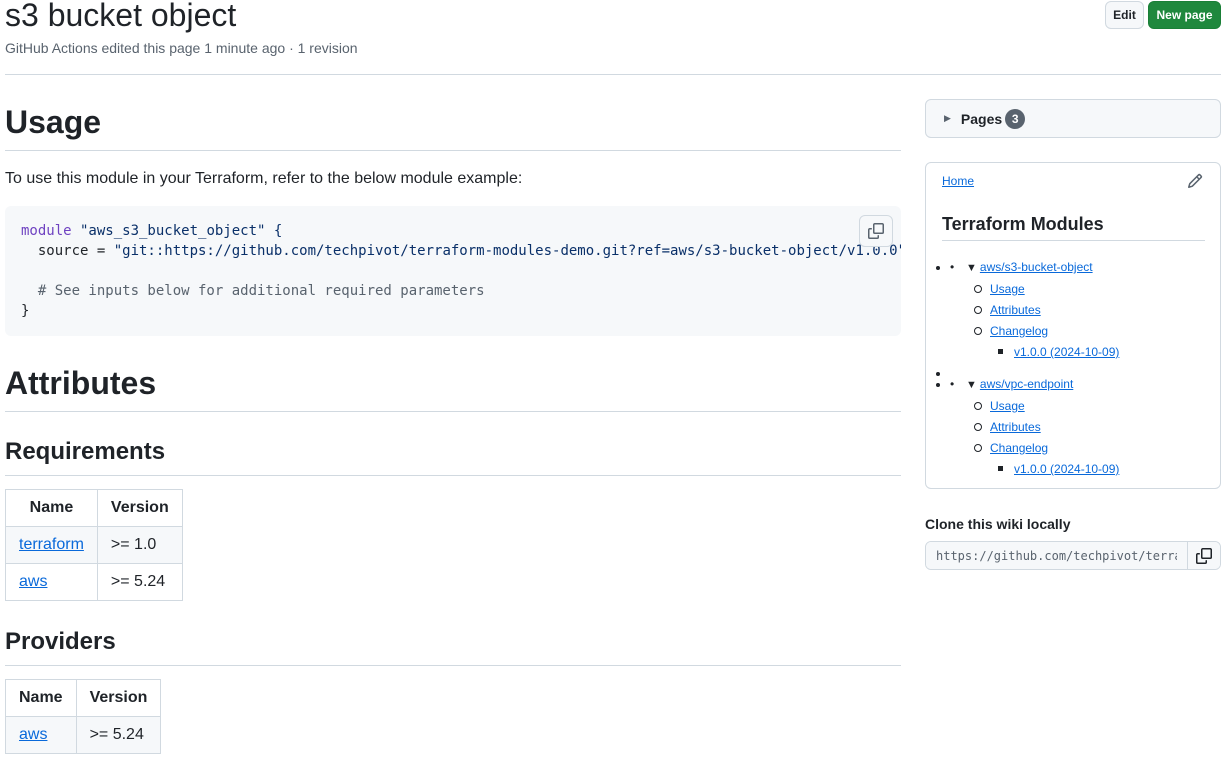 The height and width of the screenshot is (759, 1224). Describe the element at coordinates (1195, 181) in the screenshot. I see `pencil-icon` at that location.